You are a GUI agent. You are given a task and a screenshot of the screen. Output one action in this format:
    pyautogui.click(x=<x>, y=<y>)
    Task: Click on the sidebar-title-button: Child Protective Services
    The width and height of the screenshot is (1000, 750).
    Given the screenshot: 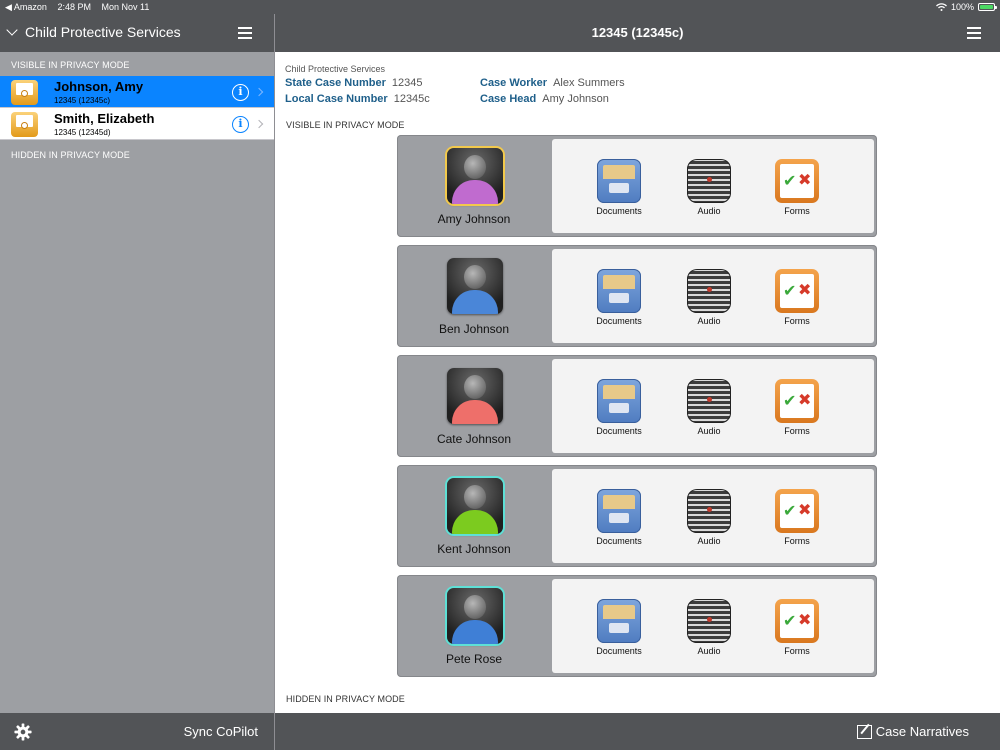 What is the action you would take?
    pyautogui.click(x=93, y=31)
    